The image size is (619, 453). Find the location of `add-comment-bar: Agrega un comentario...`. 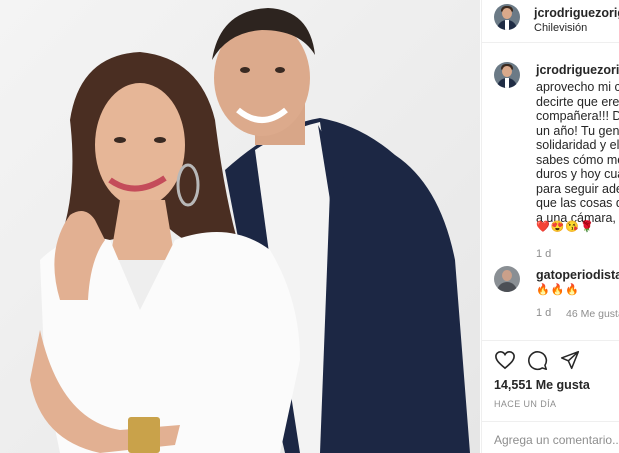

add-comment-bar: Agrega un comentario... is located at coordinates (550, 437).